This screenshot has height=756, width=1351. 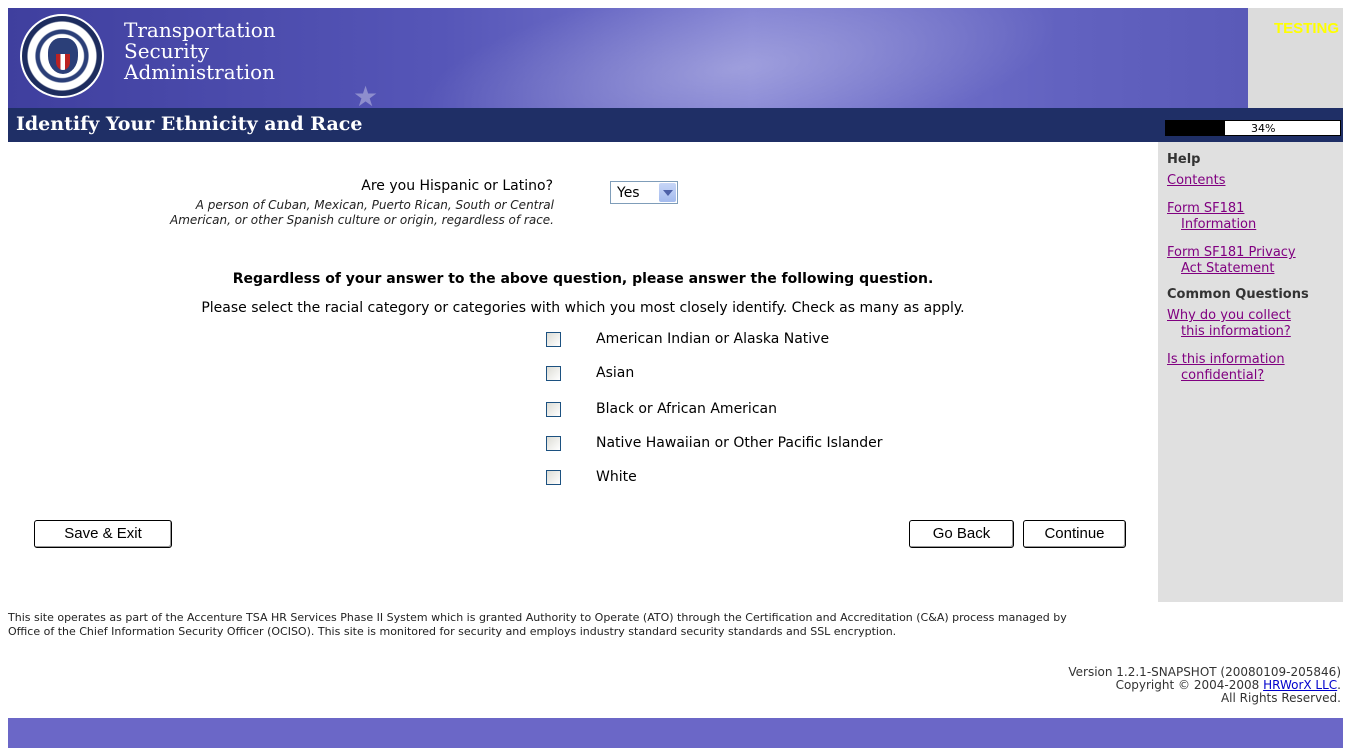 What do you see at coordinates (644, 192) in the screenshot?
I see `hispanic-select: Yes` at bounding box center [644, 192].